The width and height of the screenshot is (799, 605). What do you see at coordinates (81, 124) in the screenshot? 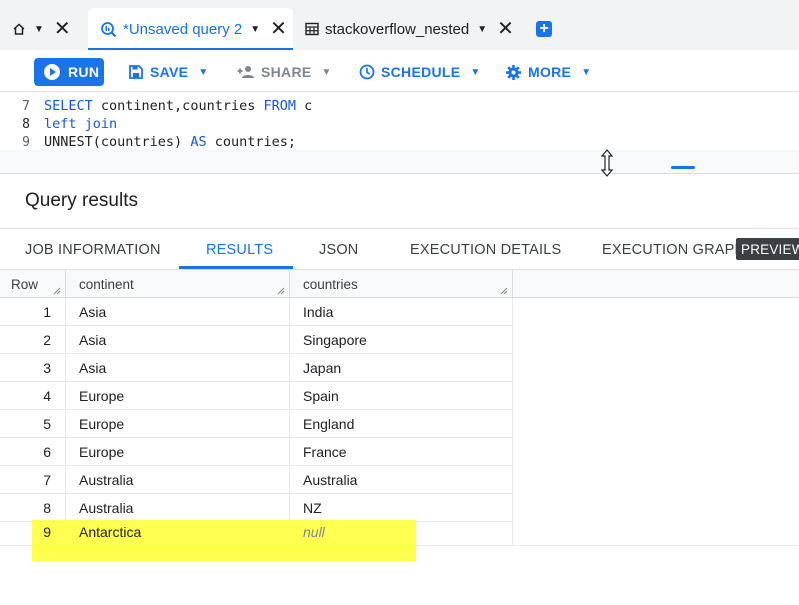
I see `code-token: left join` at bounding box center [81, 124].